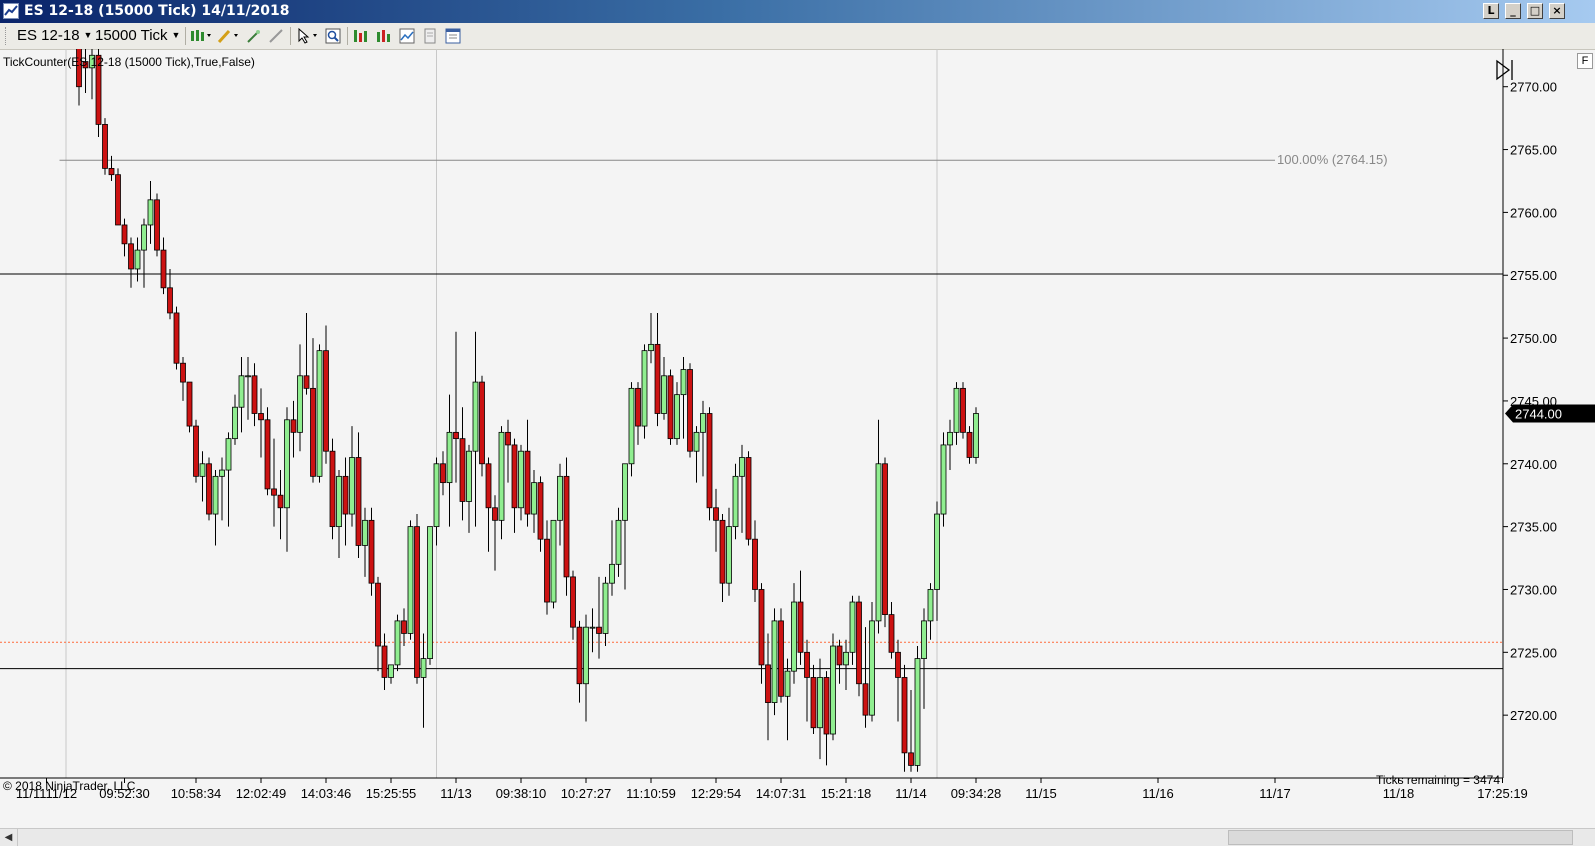 The image size is (1595, 846). What do you see at coordinates (1041, 793) in the screenshot?
I see `time-tick-label: 11/15` at bounding box center [1041, 793].